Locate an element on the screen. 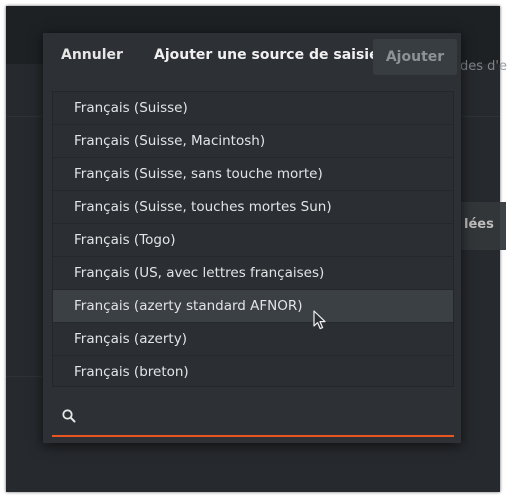  list-item: Français (azerty) is located at coordinates (253, 339).